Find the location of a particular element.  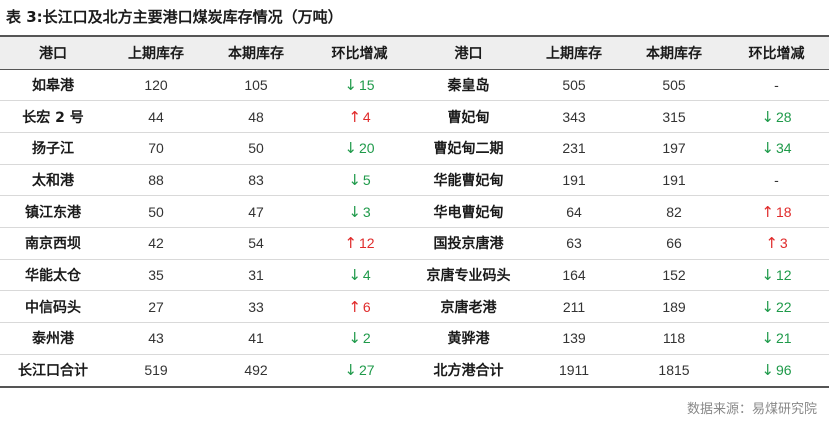

change-amount: 2 is located at coordinates (366, 338).